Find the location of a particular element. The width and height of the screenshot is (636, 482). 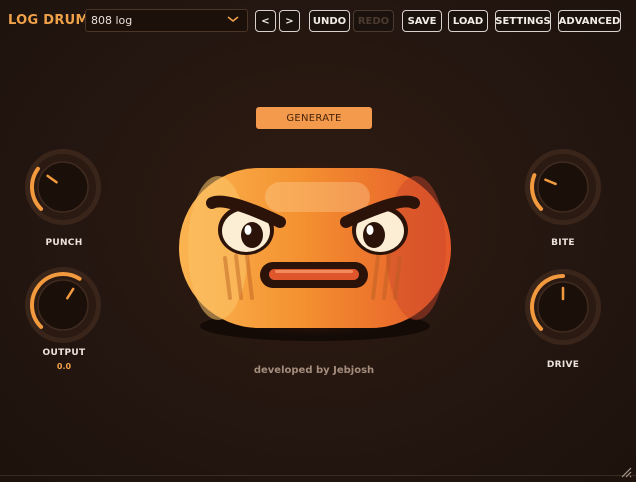

redo-button: REDO is located at coordinates (373, 21).